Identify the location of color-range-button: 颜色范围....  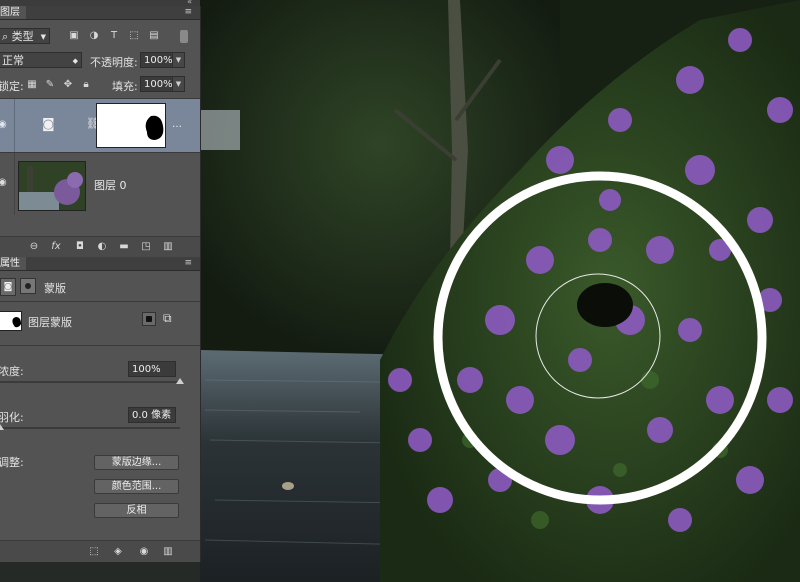
(136, 486).